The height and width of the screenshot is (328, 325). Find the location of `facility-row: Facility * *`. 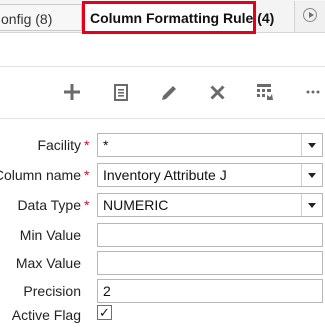

facility-row: Facility * * is located at coordinates (162, 145).